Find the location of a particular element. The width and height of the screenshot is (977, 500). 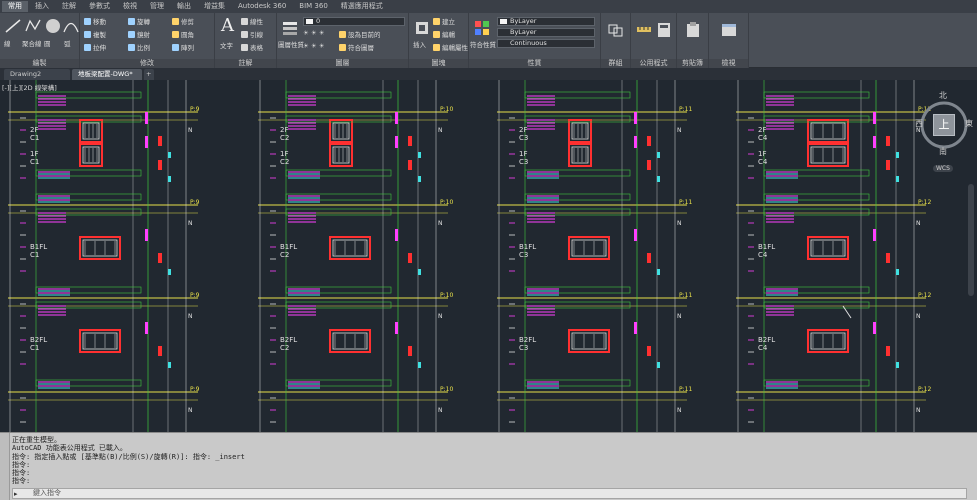

arc-label: 弧 is located at coordinates (67, 44).